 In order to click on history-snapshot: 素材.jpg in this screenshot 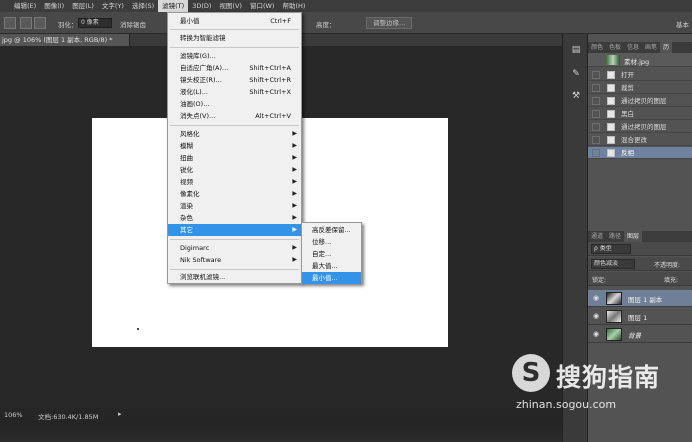, I will do `click(640, 60)`.